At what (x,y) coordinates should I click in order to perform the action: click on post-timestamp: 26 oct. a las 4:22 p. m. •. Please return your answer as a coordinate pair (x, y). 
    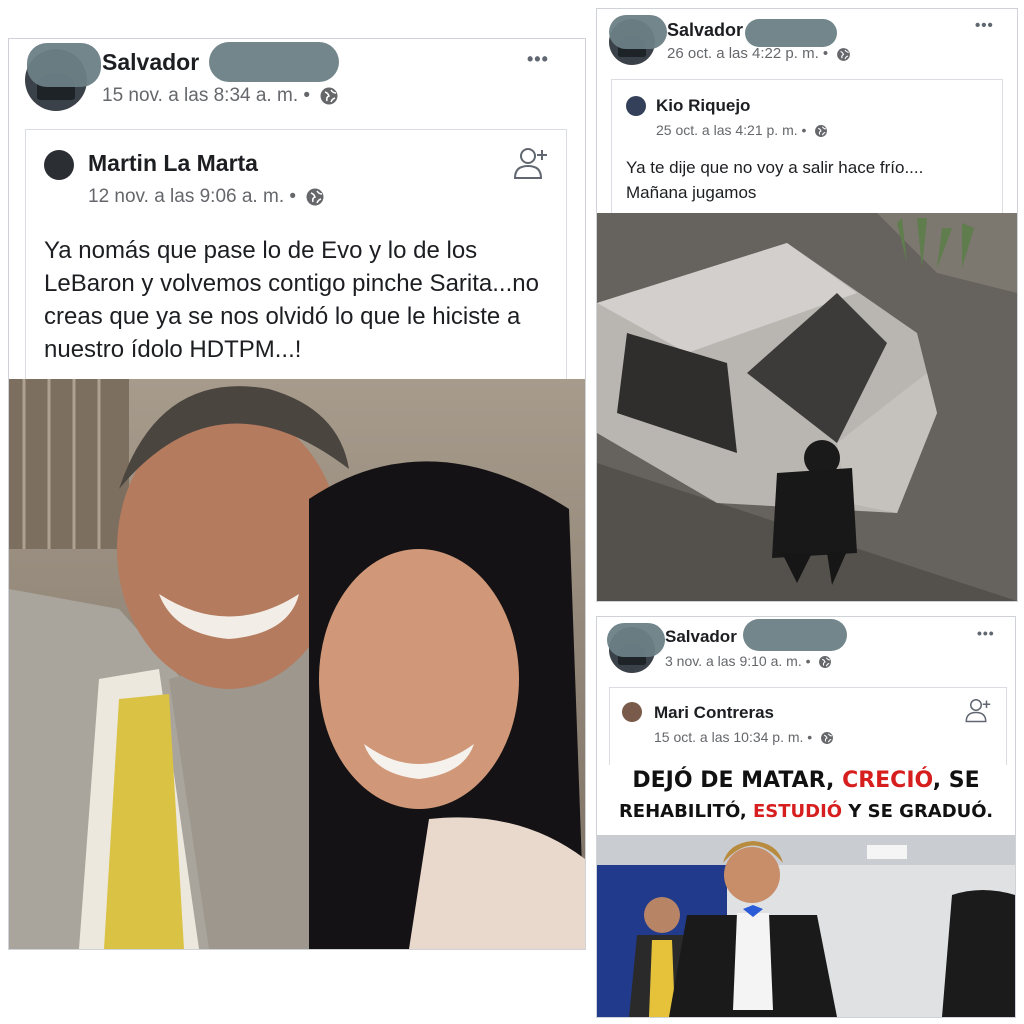
    Looking at the image, I should click on (759, 53).